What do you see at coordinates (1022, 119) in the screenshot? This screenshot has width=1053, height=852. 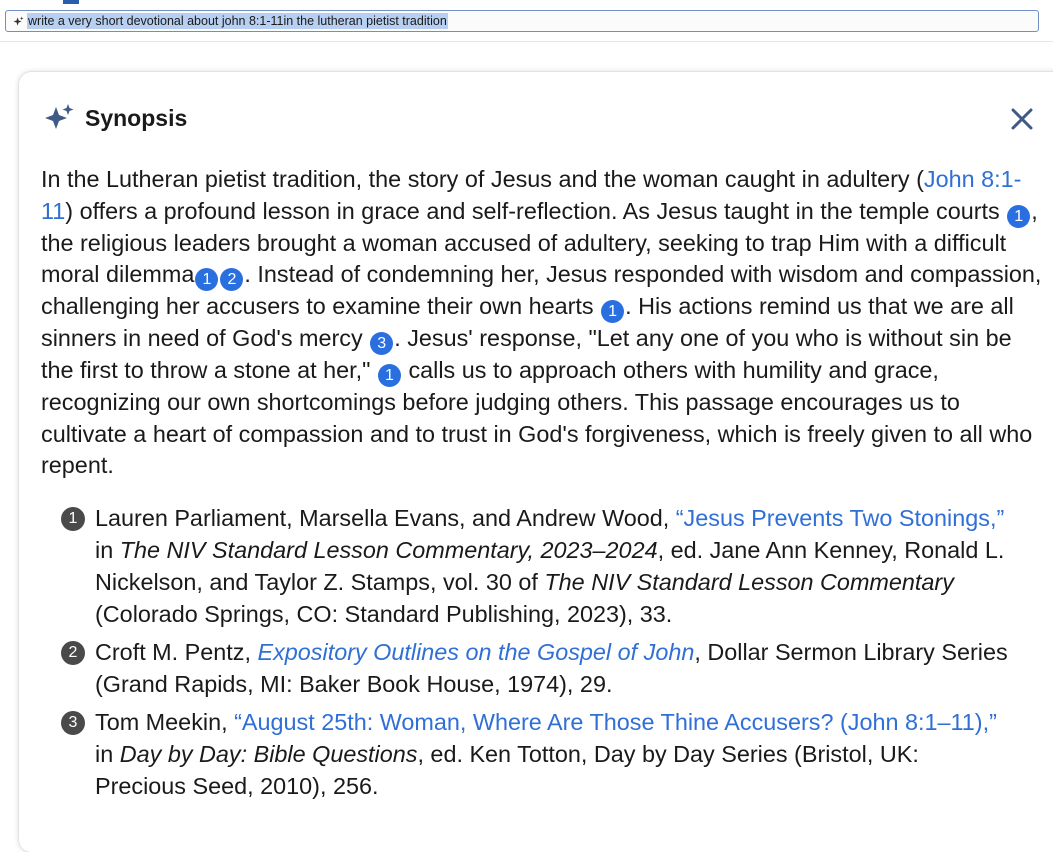 I see `close-icon` at bounding box center [1022, 119].